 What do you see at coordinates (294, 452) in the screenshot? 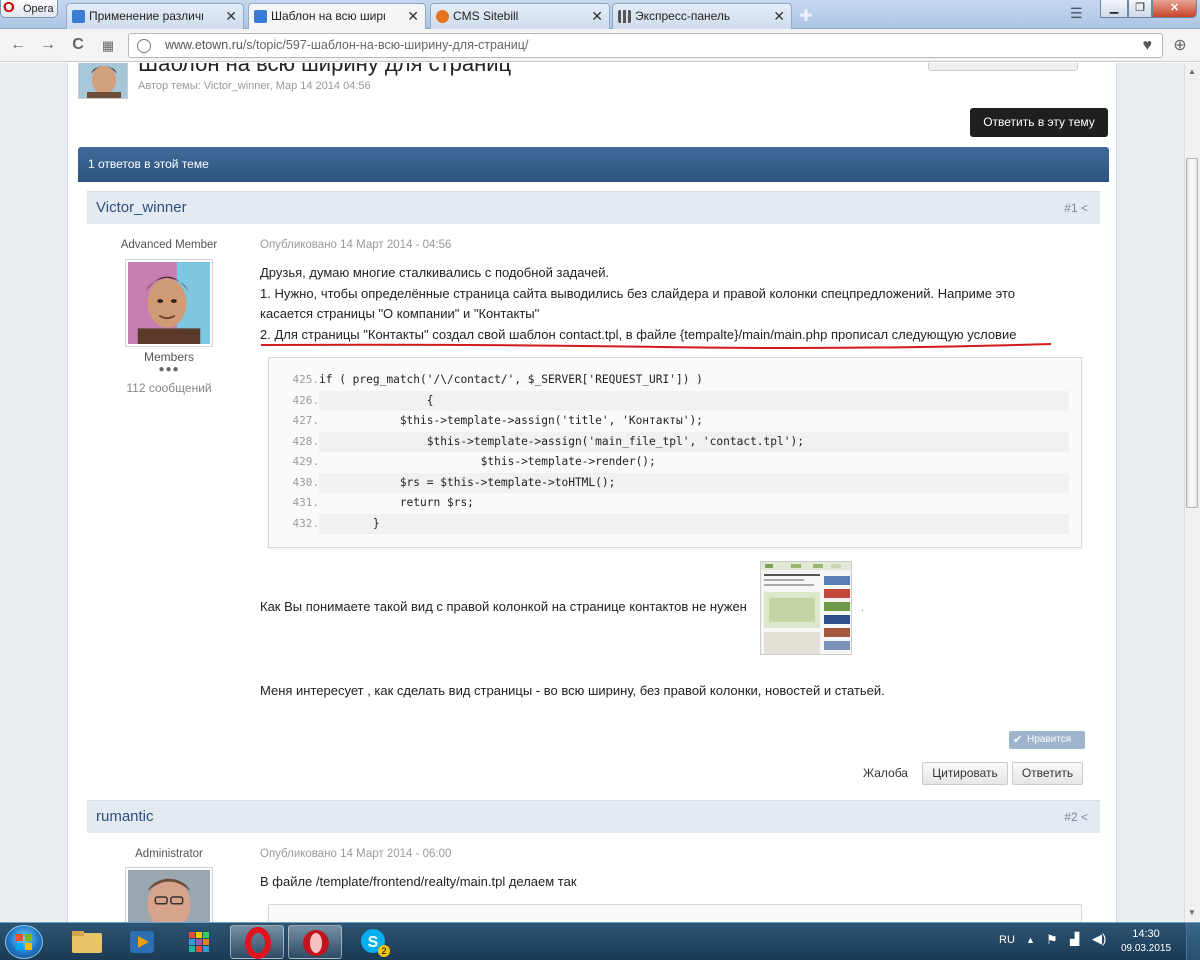
I see `code-line-numbers: 425. 426. 427. 428. 429. 430. 431. 432.` at bounding box center [294, 452].